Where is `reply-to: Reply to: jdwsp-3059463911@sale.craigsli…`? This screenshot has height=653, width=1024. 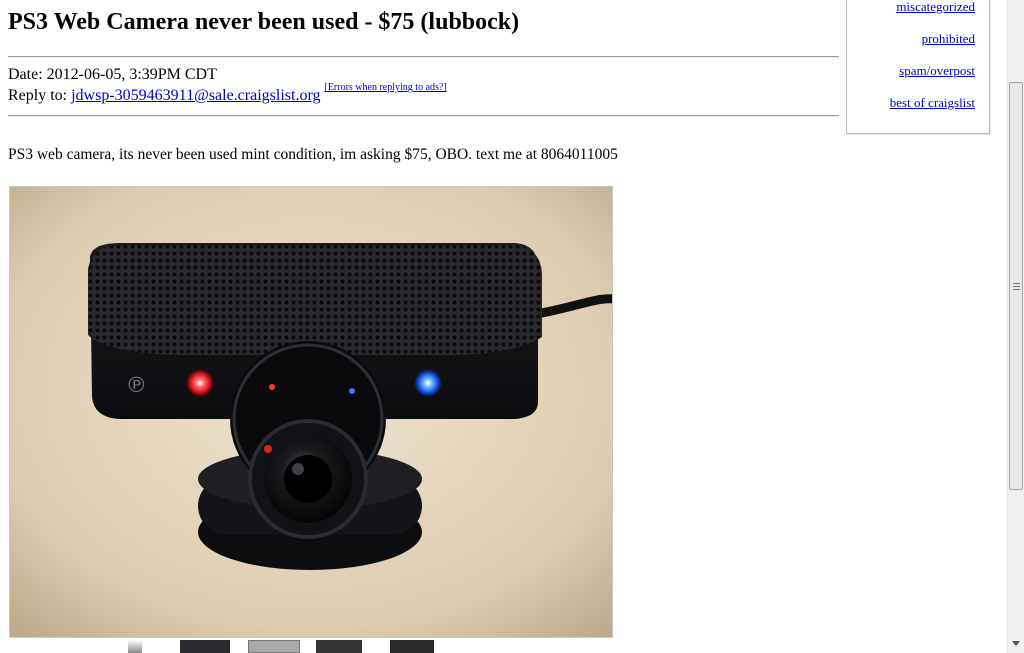
reply-to: Reply to: jdwsp-3059463911@sale.craigsli… is located at coordinates (227, 93).